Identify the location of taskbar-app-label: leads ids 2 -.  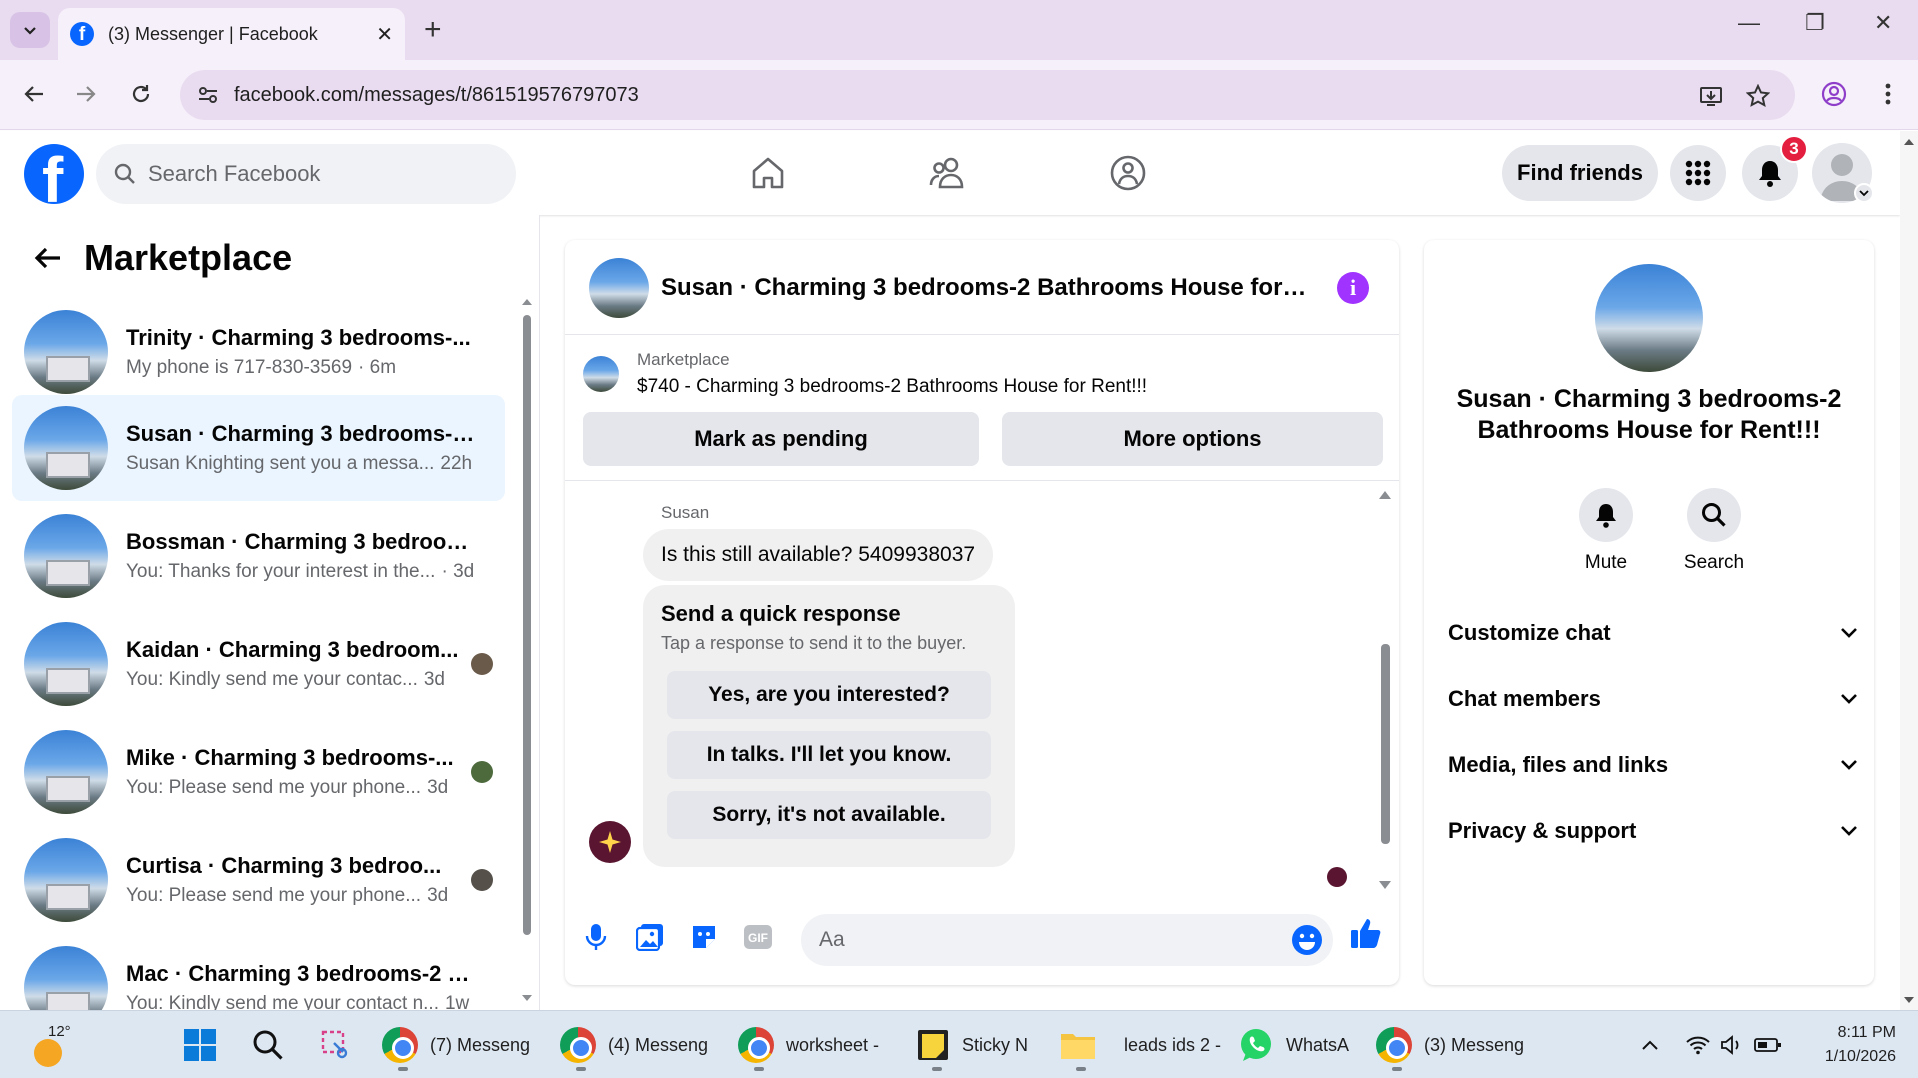
(1173, 1044).